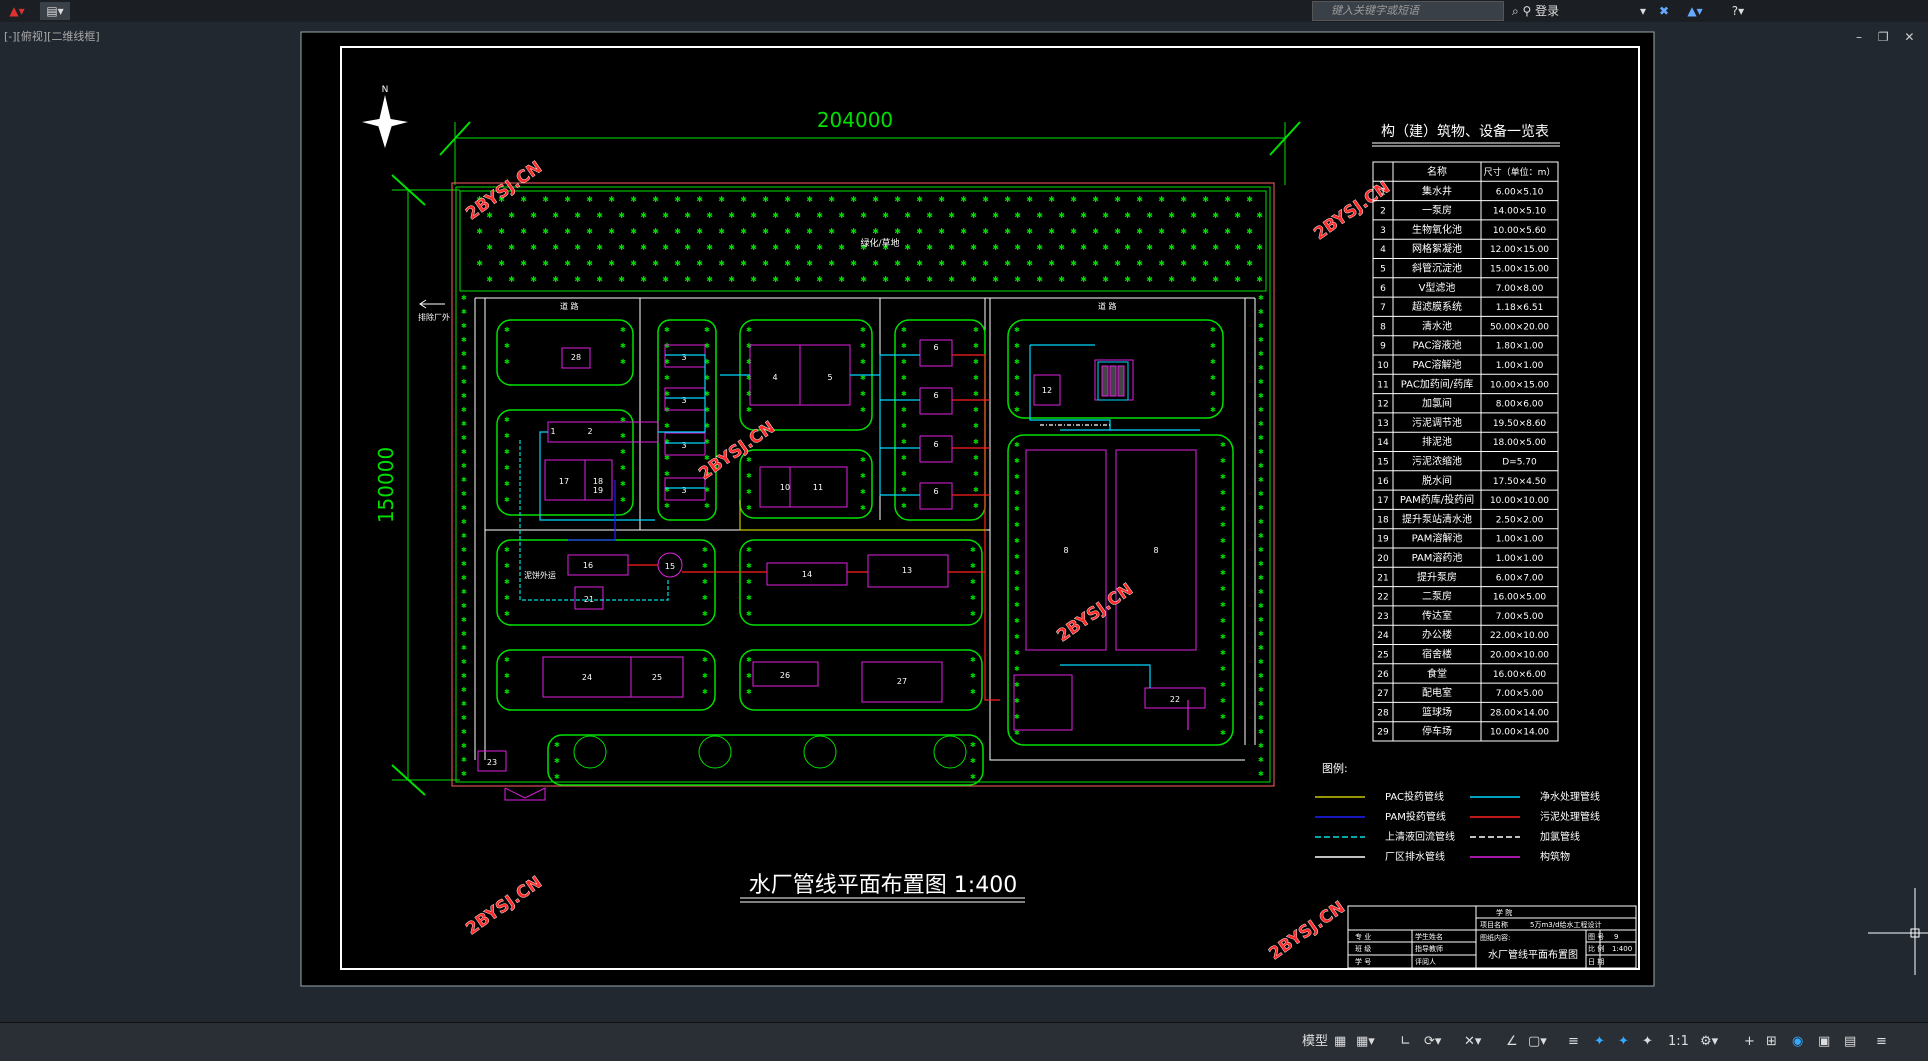  What do you see at coordinates (1797, 1042) in the screenshot?
I see `isolate-icon: ◉` at bounding box center [1797, 1042].